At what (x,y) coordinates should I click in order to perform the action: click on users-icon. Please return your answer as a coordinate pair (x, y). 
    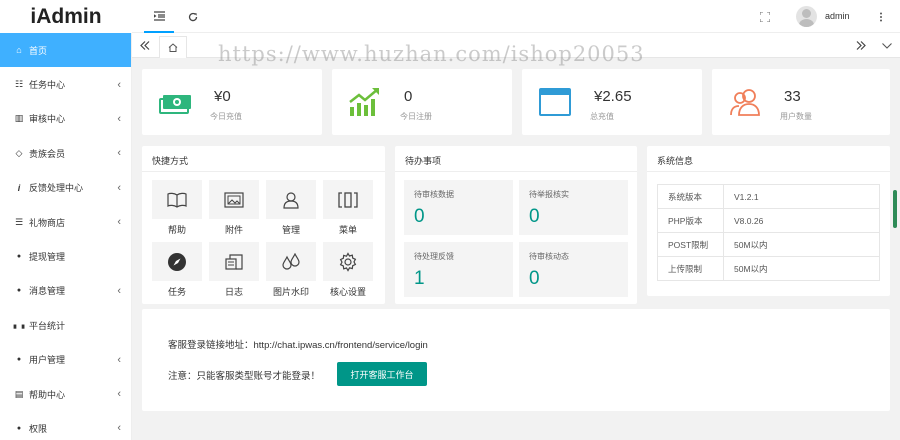
    Looking at the image, I should click on (745, 102).